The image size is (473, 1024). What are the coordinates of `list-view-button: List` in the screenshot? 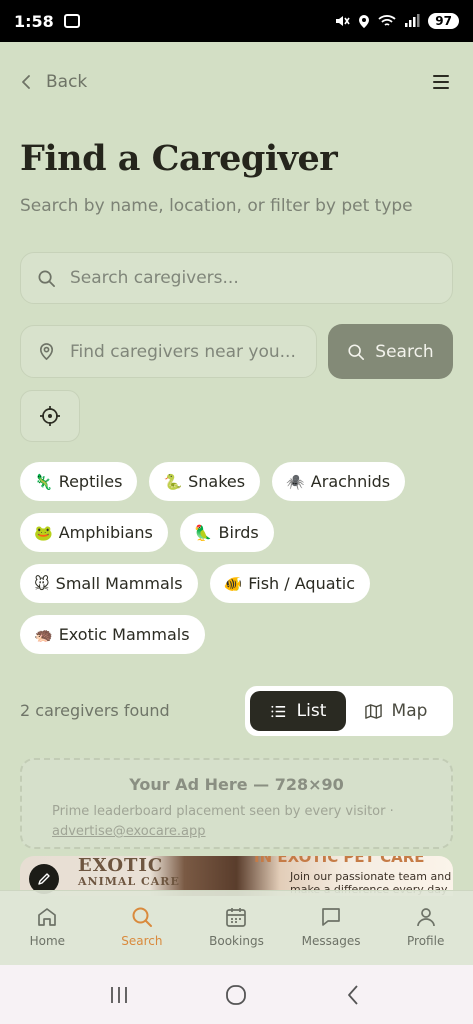 It's located at (298, 711).